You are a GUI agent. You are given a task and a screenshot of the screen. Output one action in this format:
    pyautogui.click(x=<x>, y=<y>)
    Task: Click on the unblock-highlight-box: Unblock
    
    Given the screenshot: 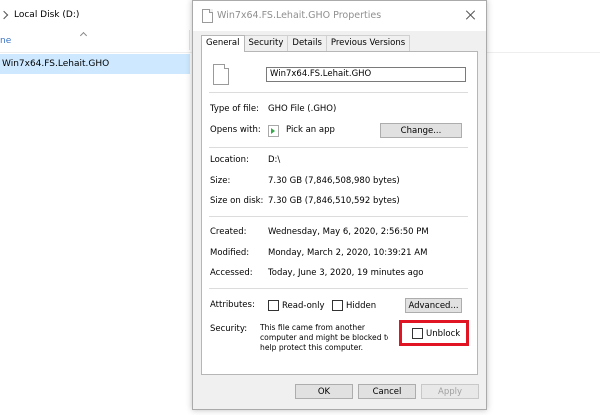 What is the action you would take?
    pyautogui.click(x=434, y=333)
    